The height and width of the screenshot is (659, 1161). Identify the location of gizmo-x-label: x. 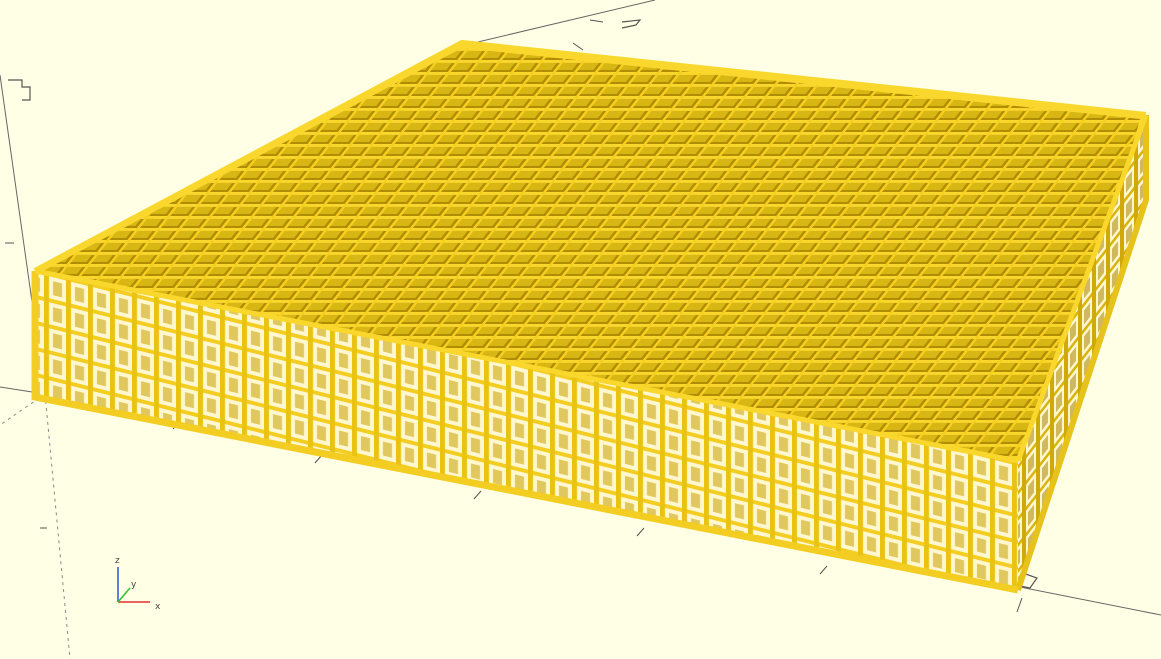
(158, 607).